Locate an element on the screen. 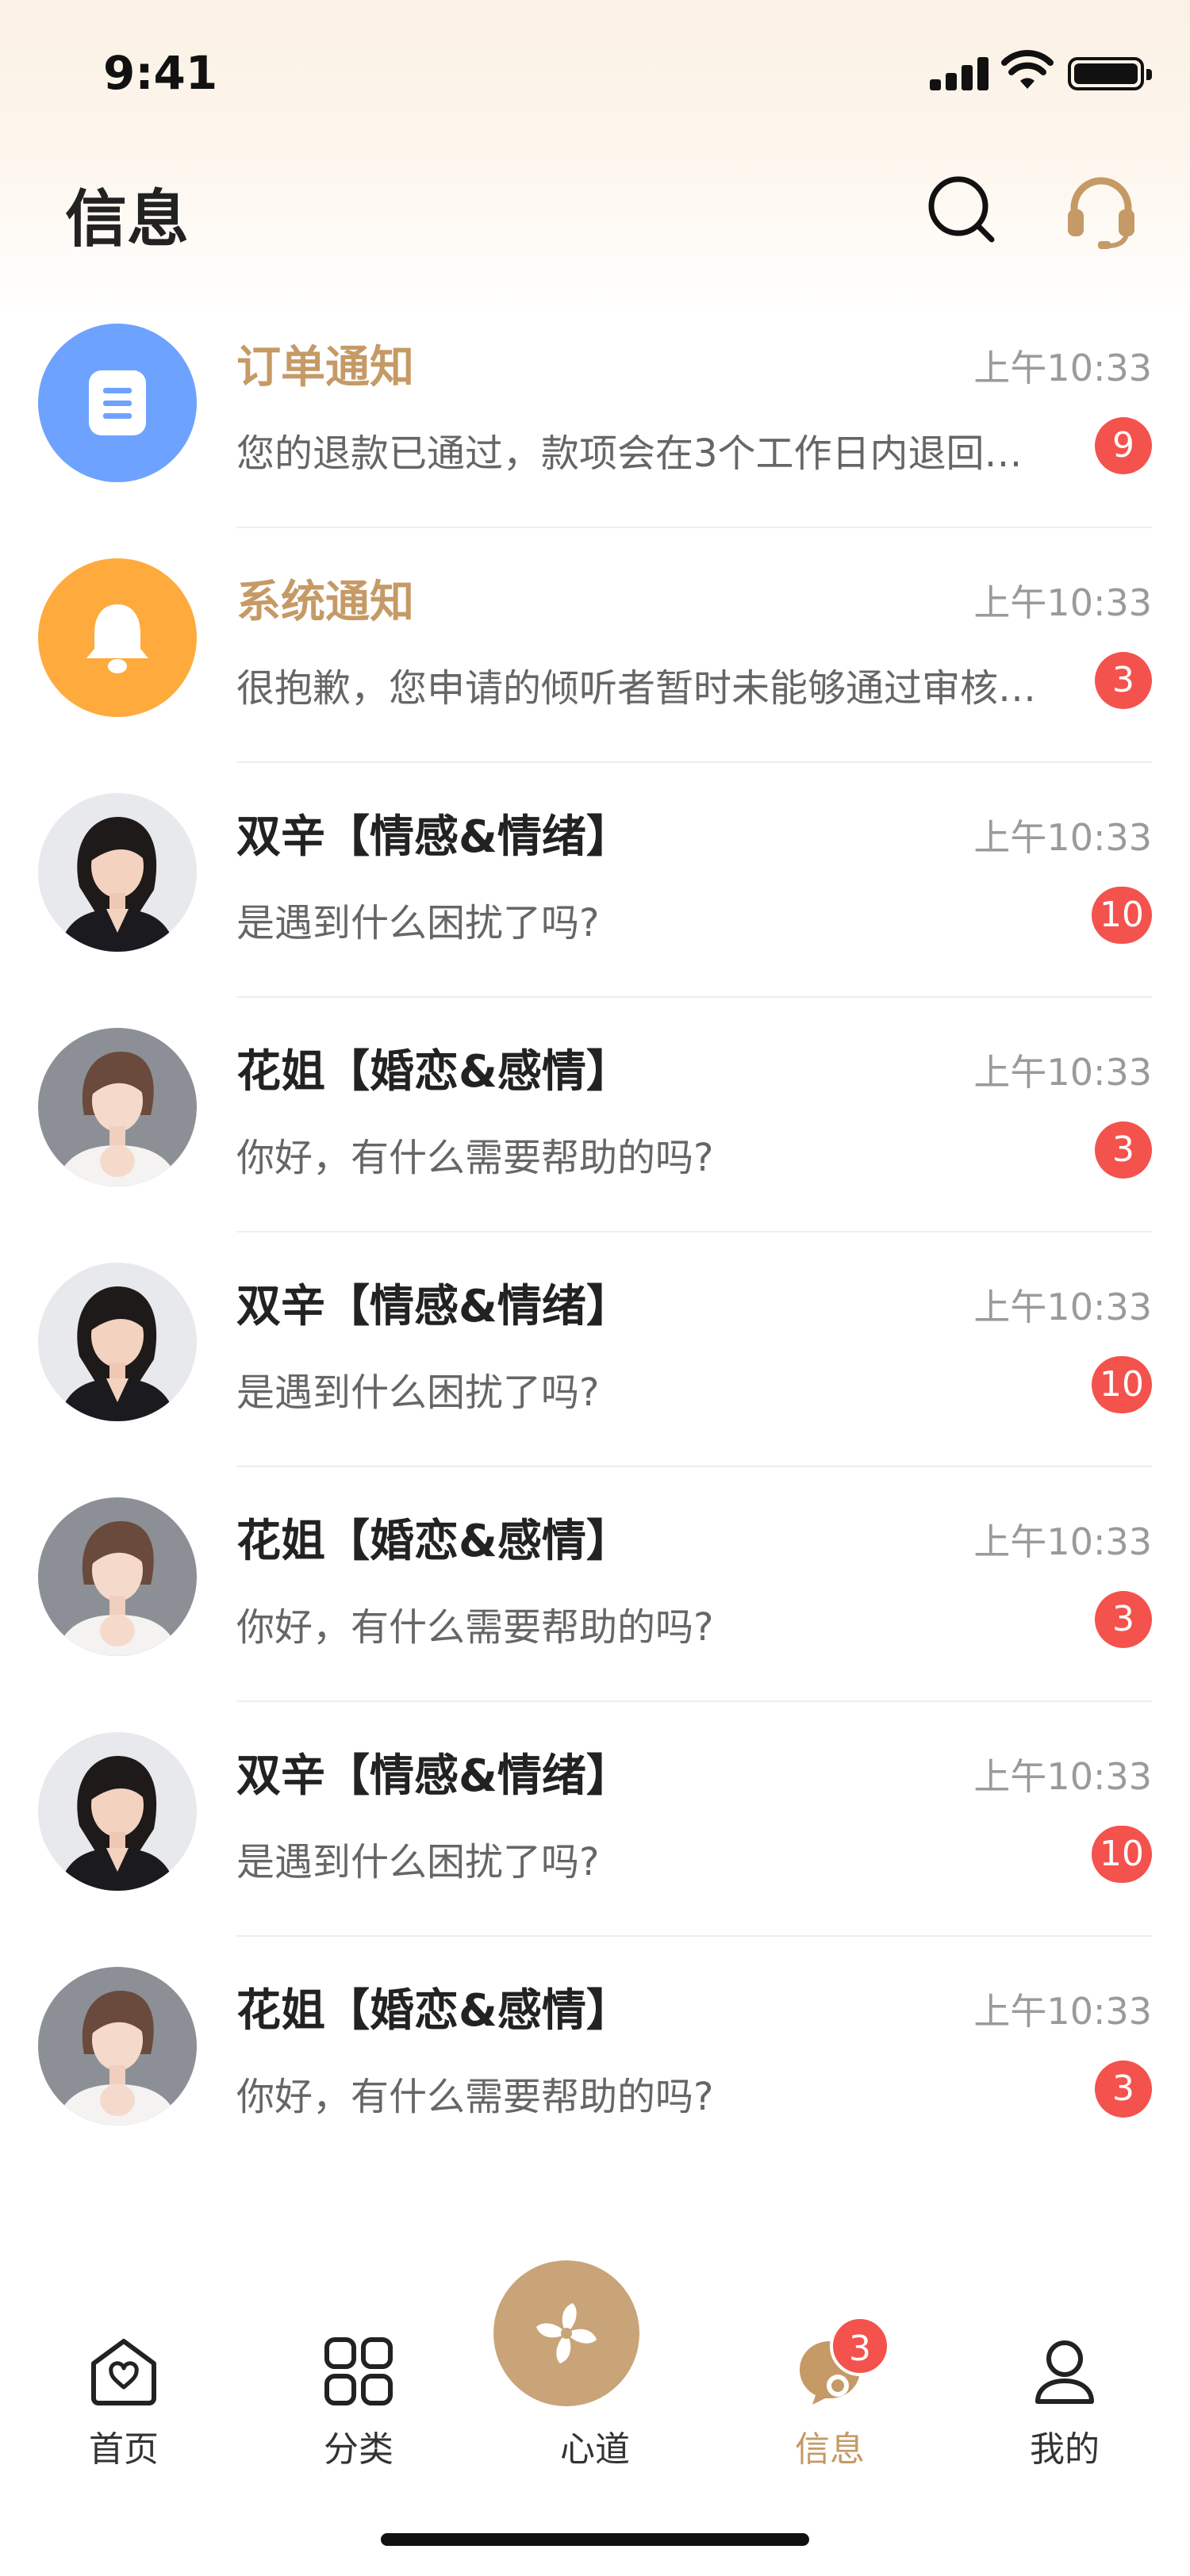 The width and height of the screenshot is (1190, 2576). message-sender-name: 订单通知 is located at coordinates (325, 367).